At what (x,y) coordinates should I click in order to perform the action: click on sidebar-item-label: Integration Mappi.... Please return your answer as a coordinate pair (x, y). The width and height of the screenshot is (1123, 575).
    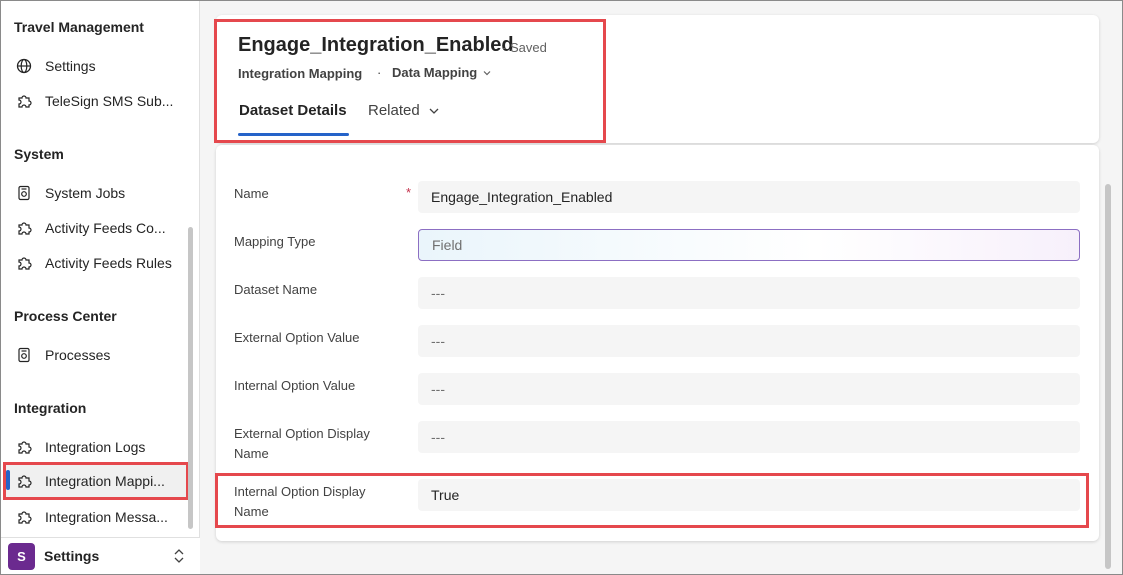
    Looking at the image, I should click on (105, 481).